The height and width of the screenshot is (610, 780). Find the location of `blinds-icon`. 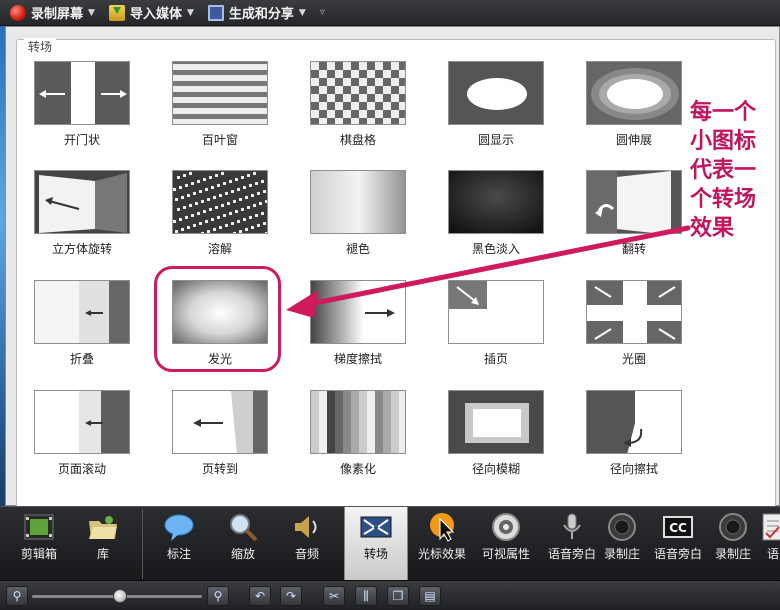

blinds-icon is located at coordinates (220, 93).